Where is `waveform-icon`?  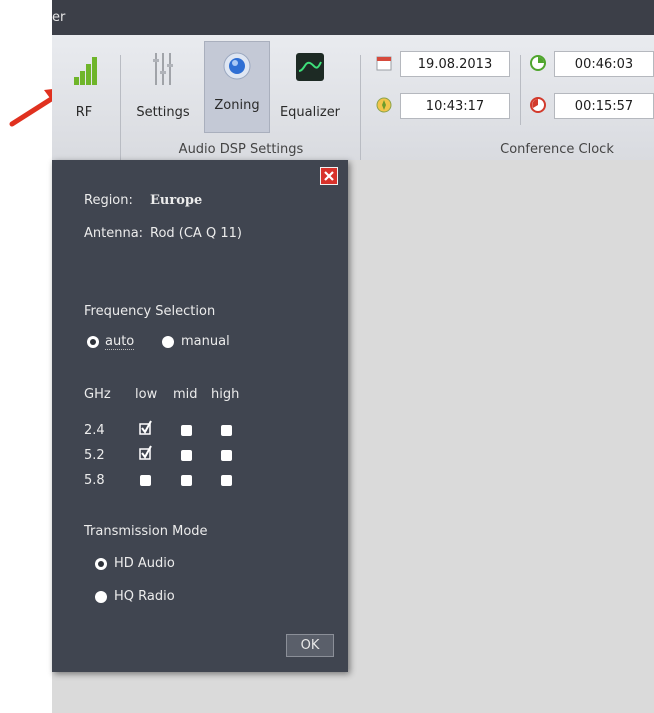
waveform-icon is located at coordinates (310, 67).